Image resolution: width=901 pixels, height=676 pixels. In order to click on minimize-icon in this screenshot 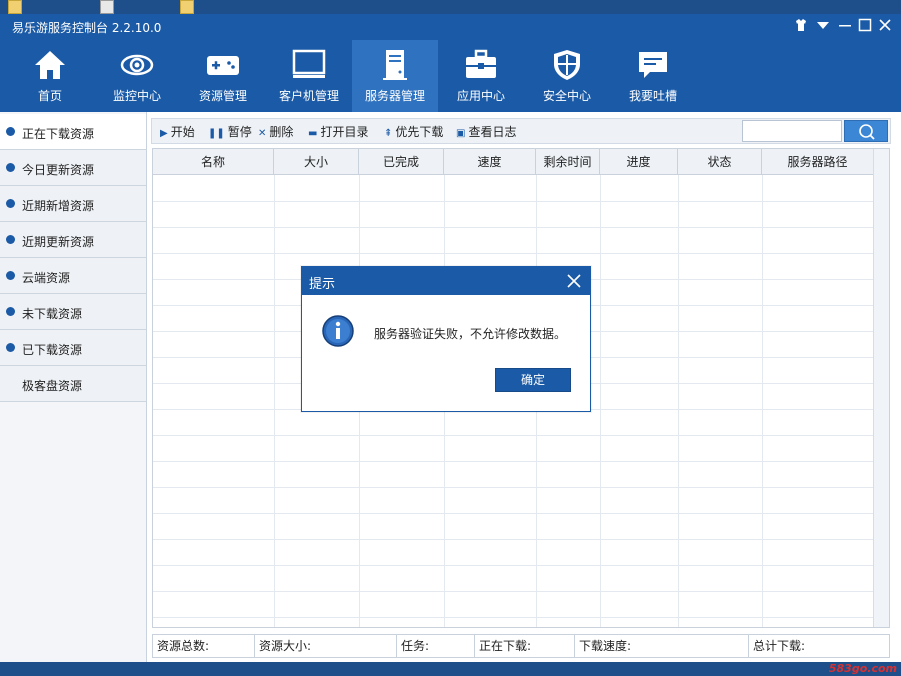, I will do `click(845, 27)`.